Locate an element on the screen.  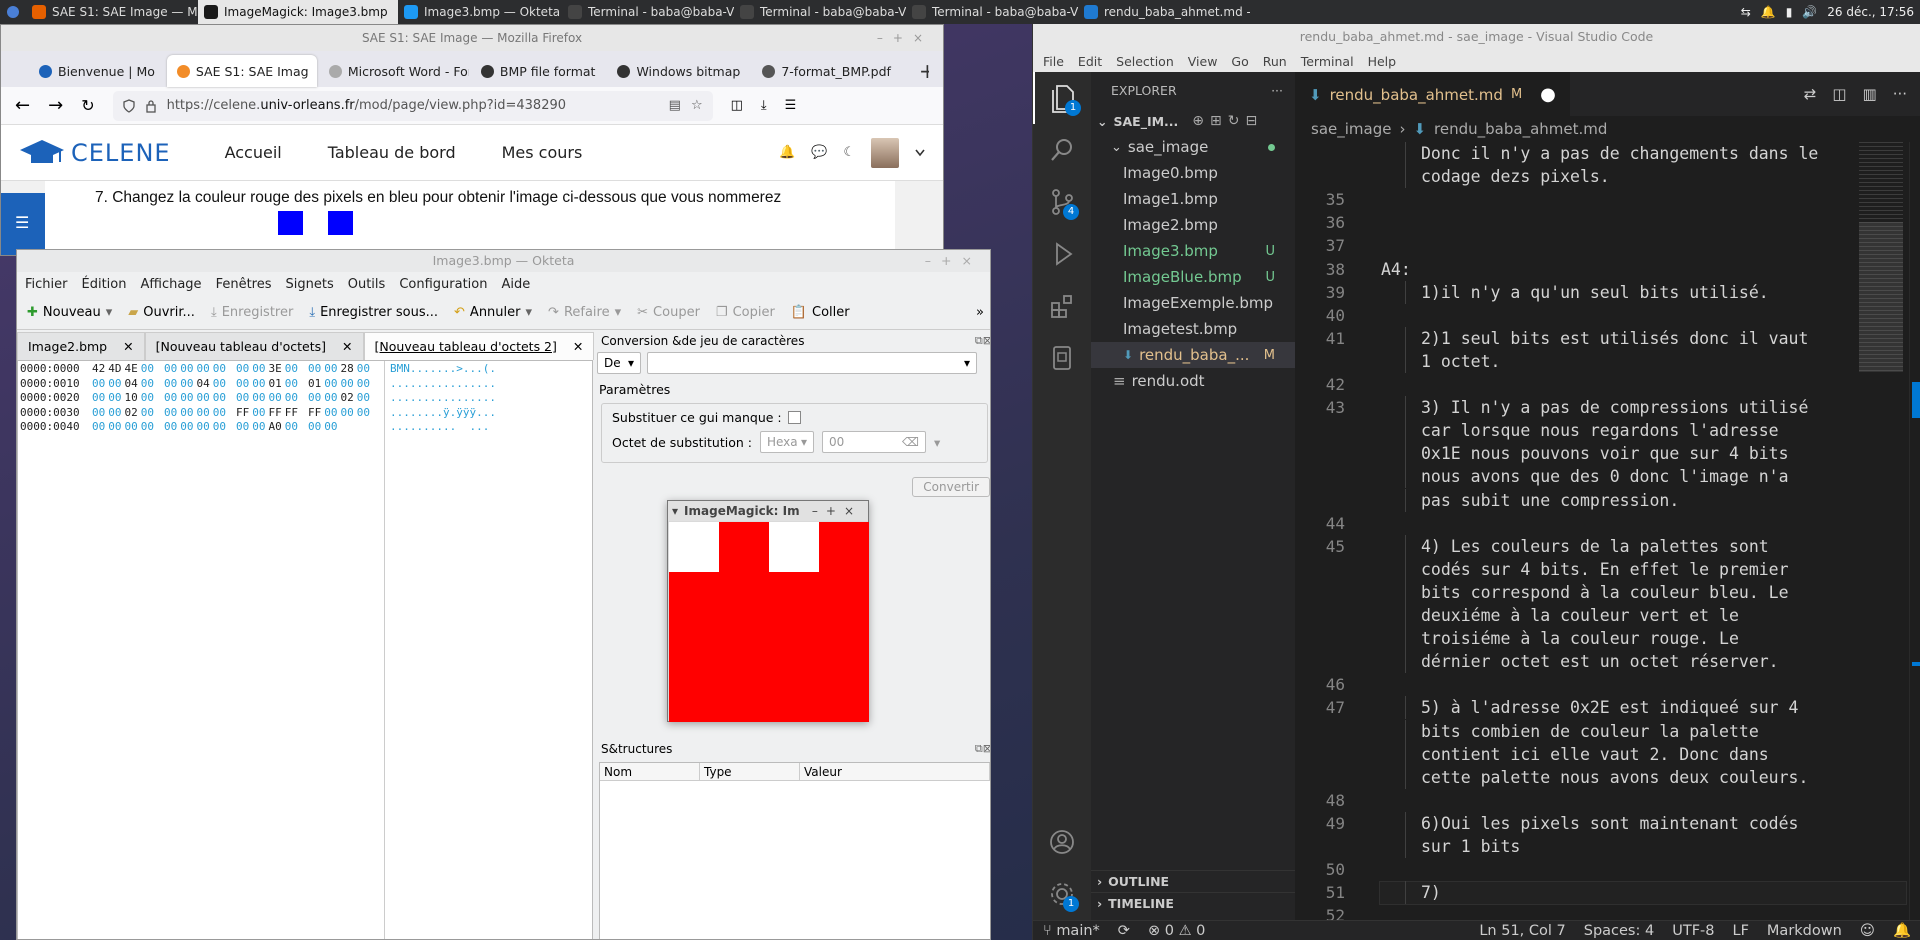
workspace-header: ⌄ SAE_IM... ⊕⊞↻⊟ is located at coordinates (1193, 121).